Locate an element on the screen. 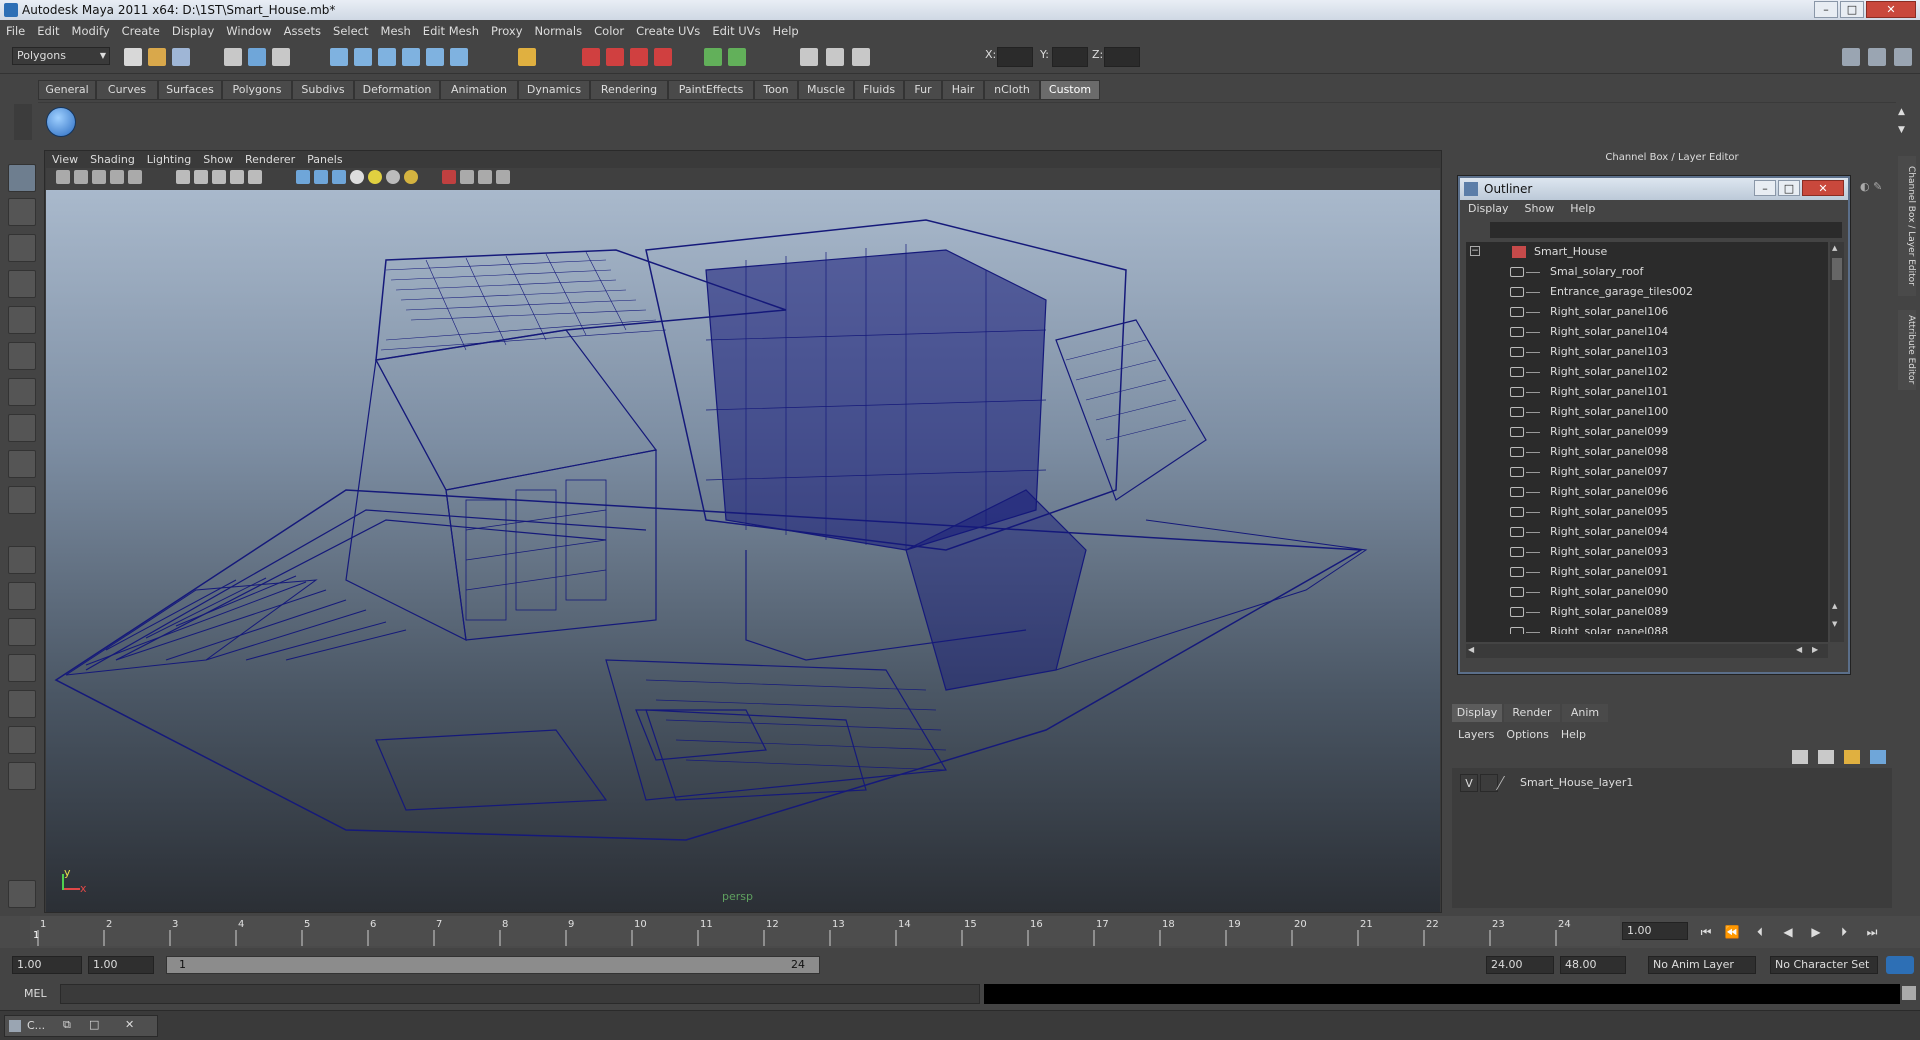  snap-plane-icon is located at coordinates (411, 57).